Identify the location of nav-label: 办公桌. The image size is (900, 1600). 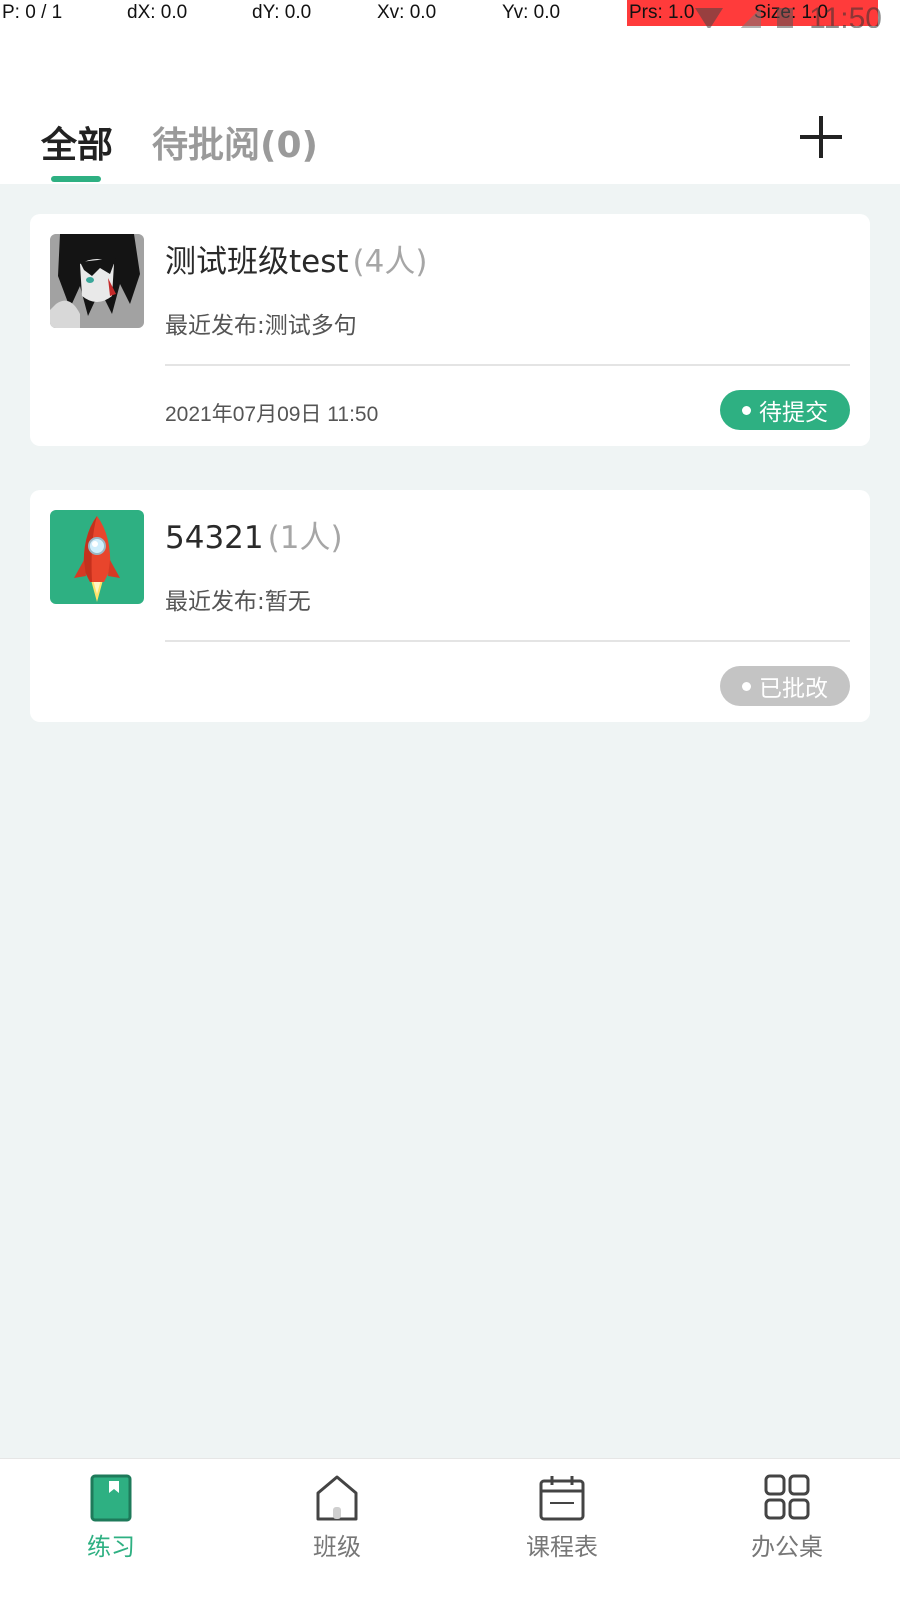
(787, 1547).